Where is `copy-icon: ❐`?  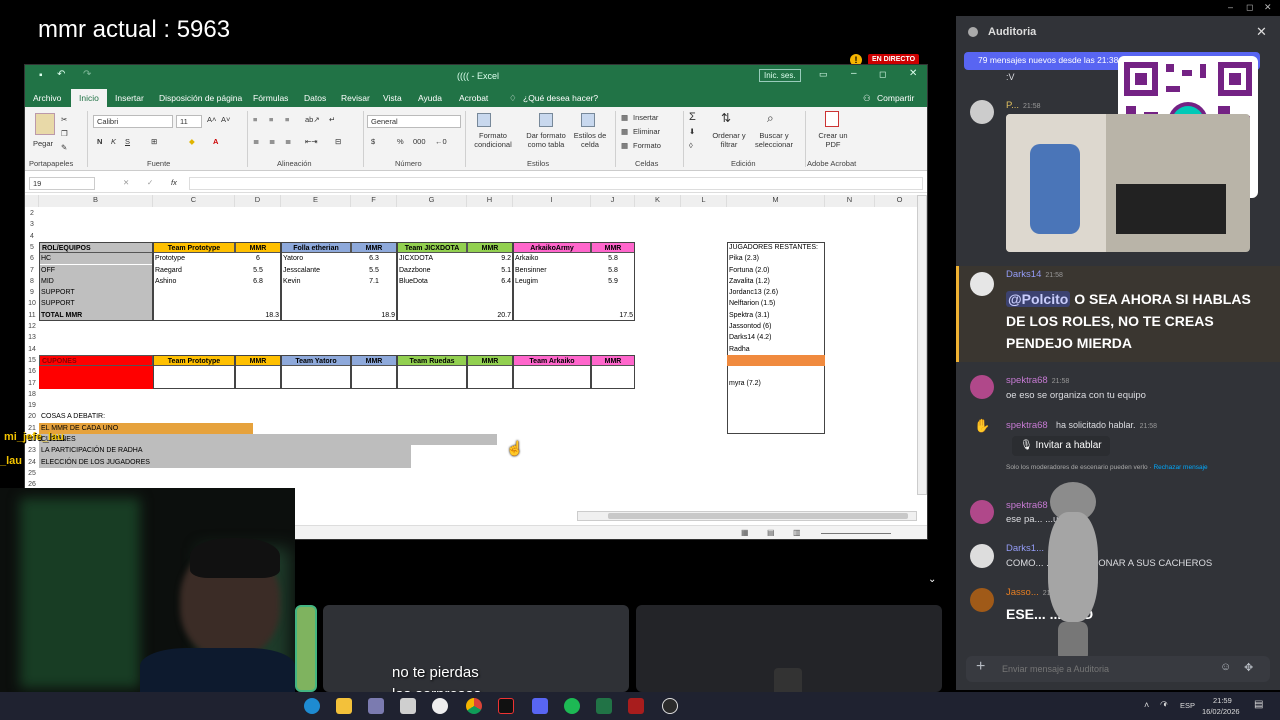
copy-icon: ❐ is located at coordinates (64, 133).